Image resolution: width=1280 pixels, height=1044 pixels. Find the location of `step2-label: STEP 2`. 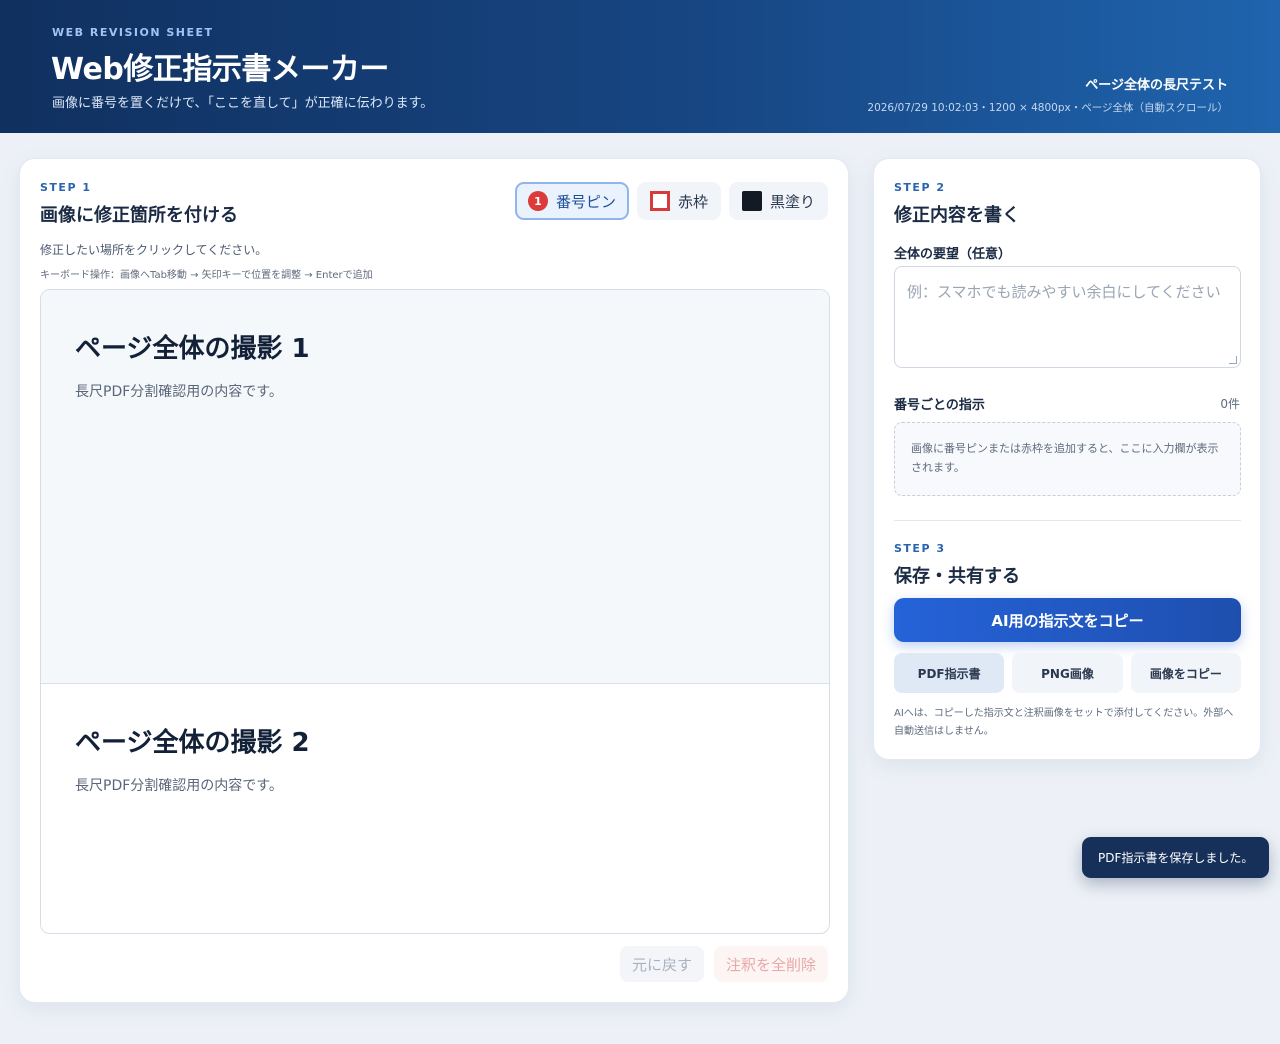

step2-label: STEP 2 is located at coordinates (920, 187).